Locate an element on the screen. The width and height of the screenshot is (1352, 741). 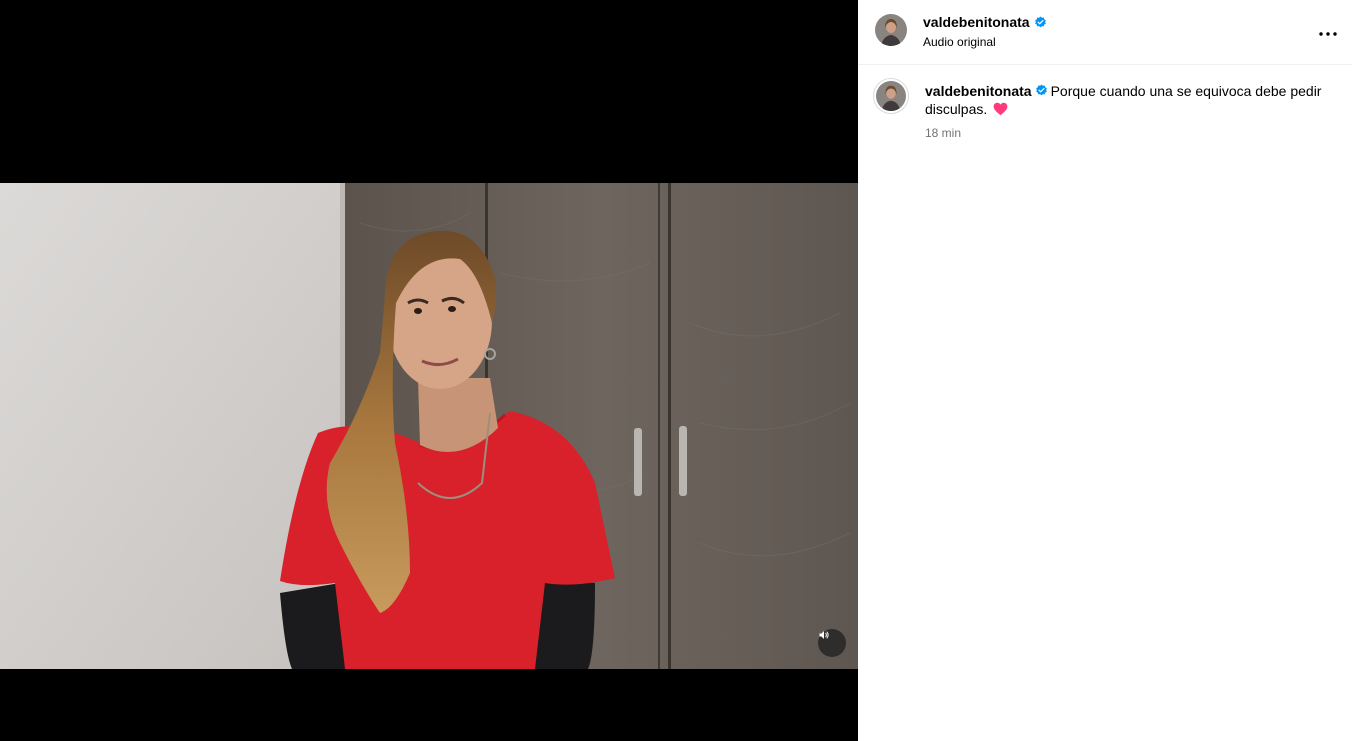
audio-link: Audio original is located at coordinates (985, 42).